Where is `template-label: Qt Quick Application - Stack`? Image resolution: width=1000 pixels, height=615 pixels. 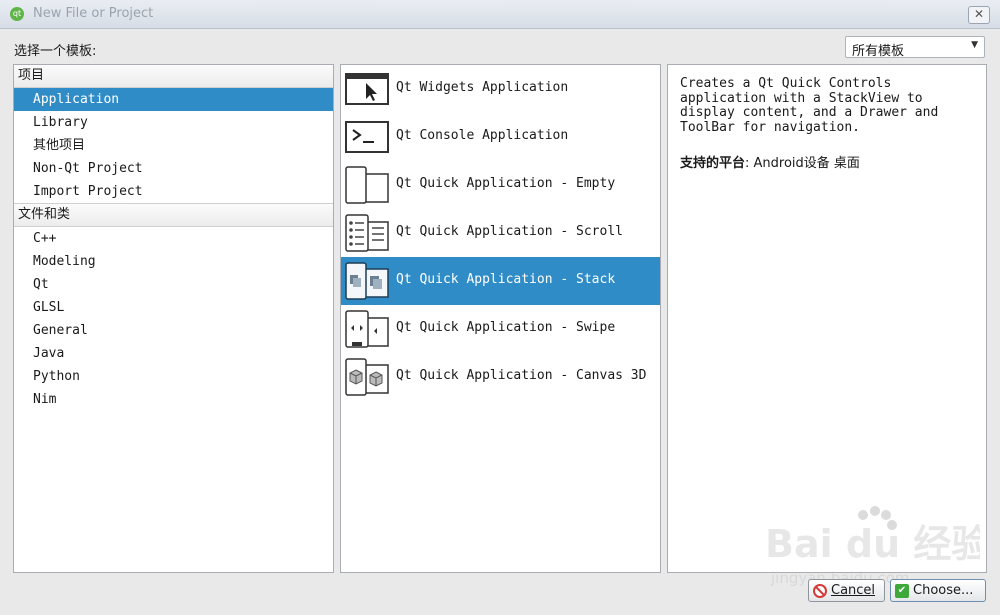
template-label: Qt Quick Application - Stack is located at coordinates (506, 279).